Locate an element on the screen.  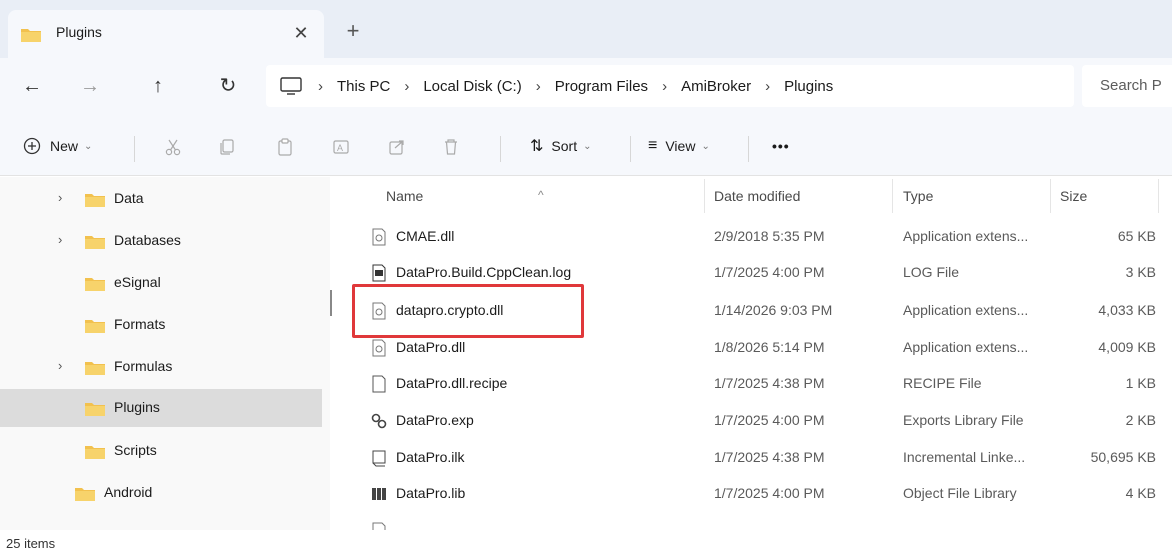
new-tab-button: + is located at coordinates (353, 31).